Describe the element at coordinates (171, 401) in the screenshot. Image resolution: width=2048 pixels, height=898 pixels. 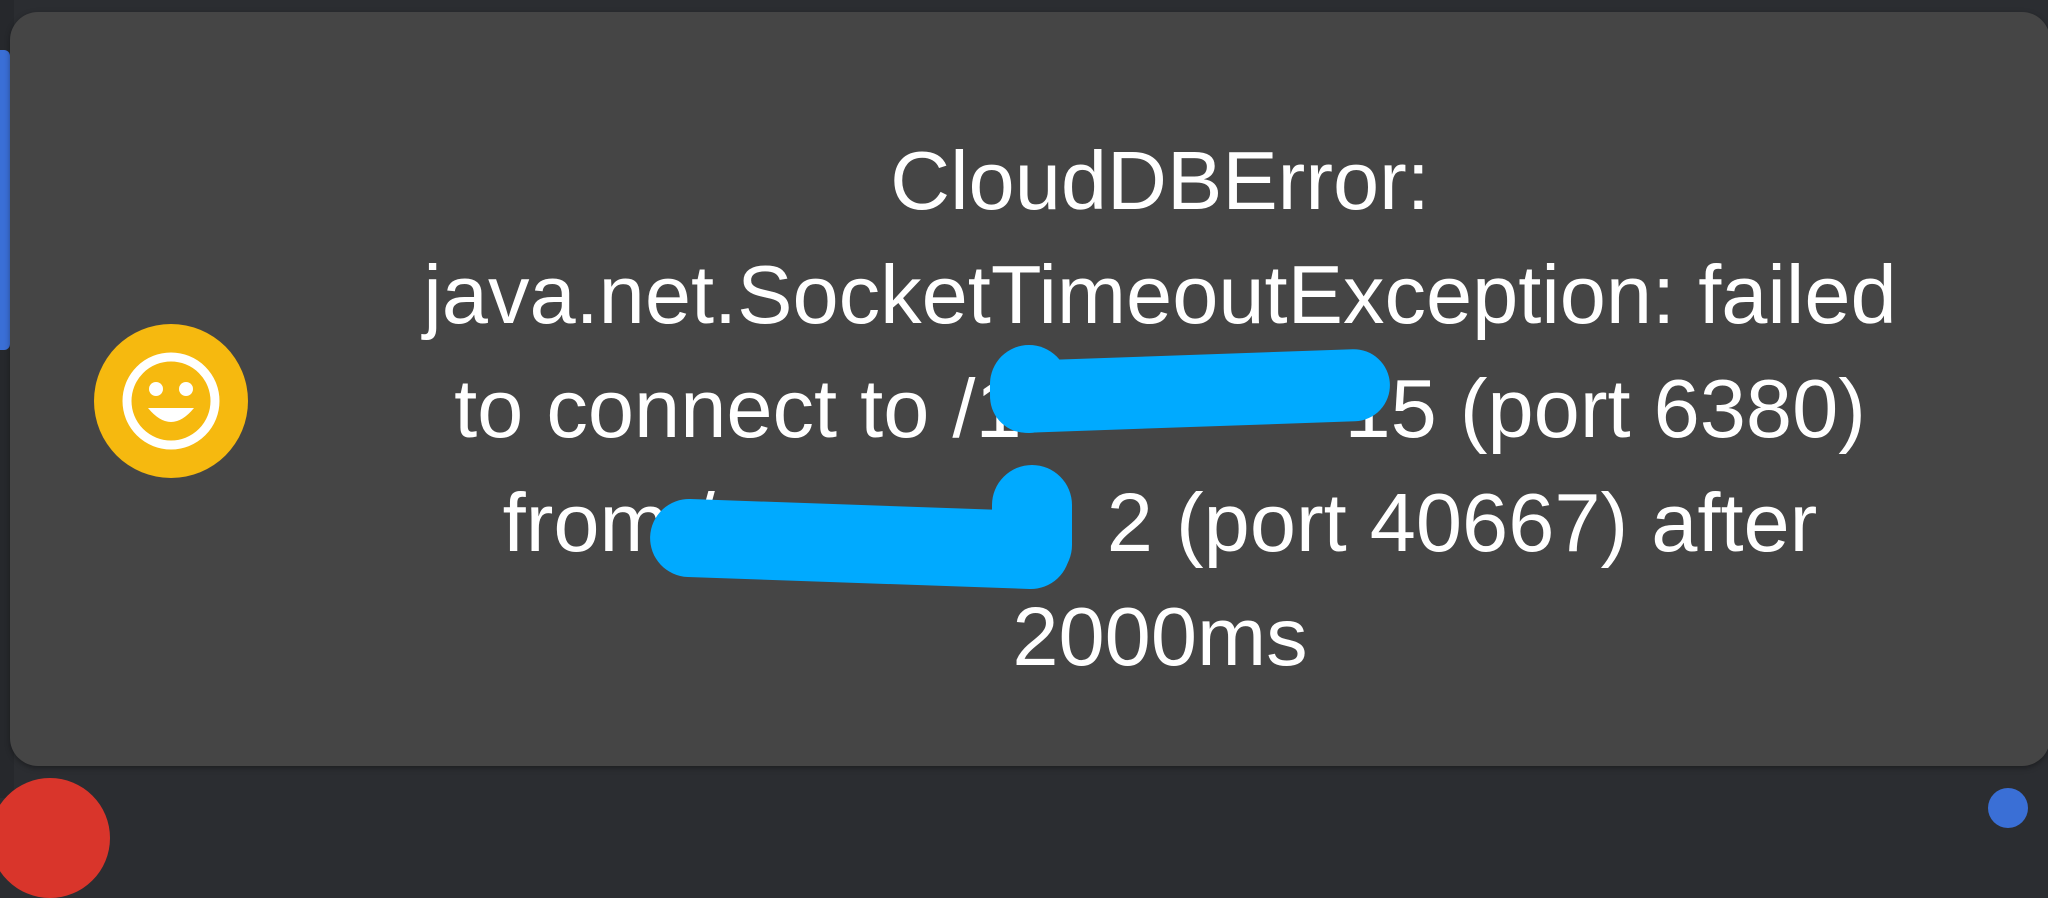
I see `smiley-face-icon` at that location.